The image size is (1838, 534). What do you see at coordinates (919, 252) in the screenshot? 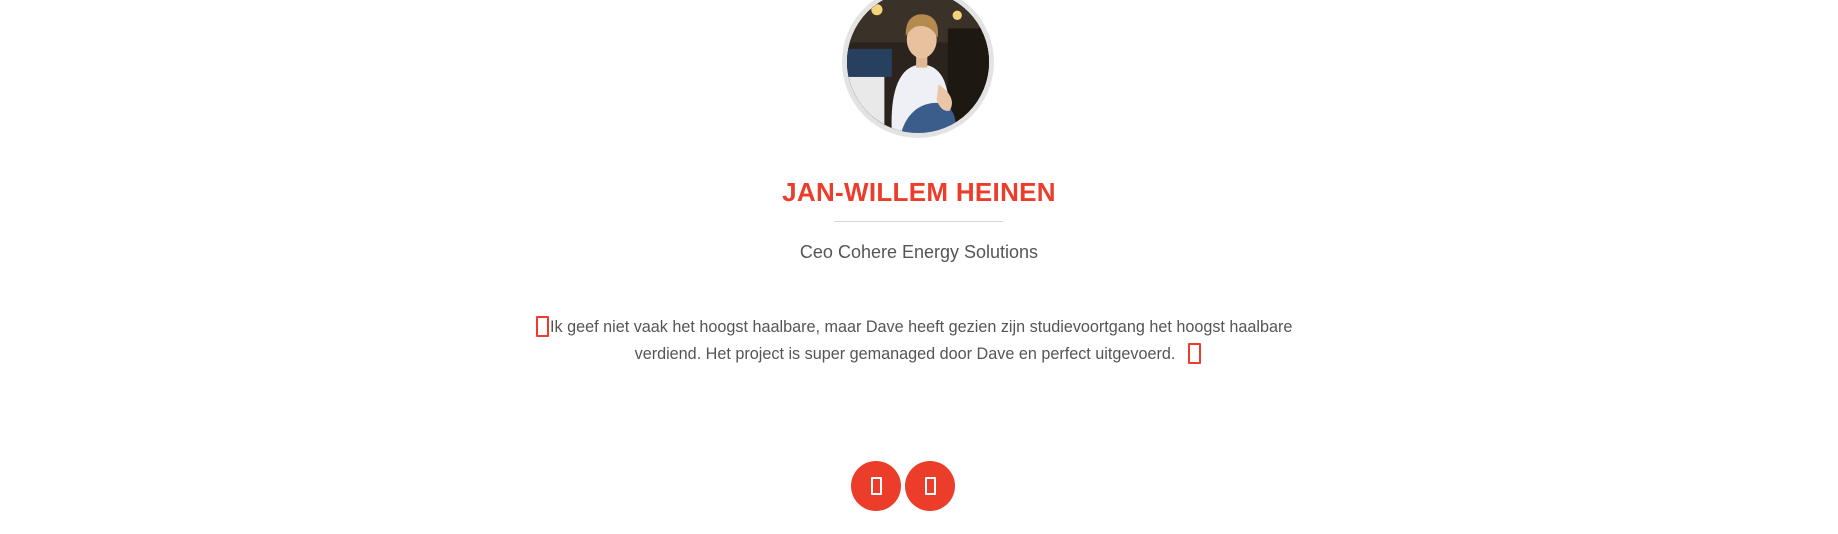
I see `person-role: Ceo Cohere Energy Solutions` at bounding box center [919, 252].